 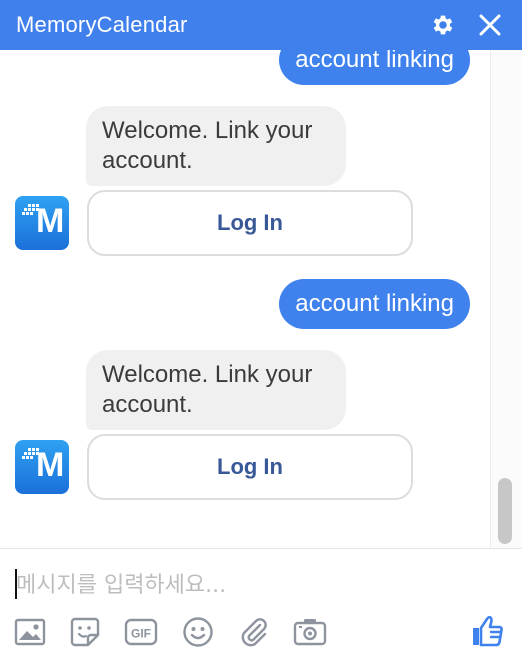 I want to click on camera-icon, so click(x=310, y=632).